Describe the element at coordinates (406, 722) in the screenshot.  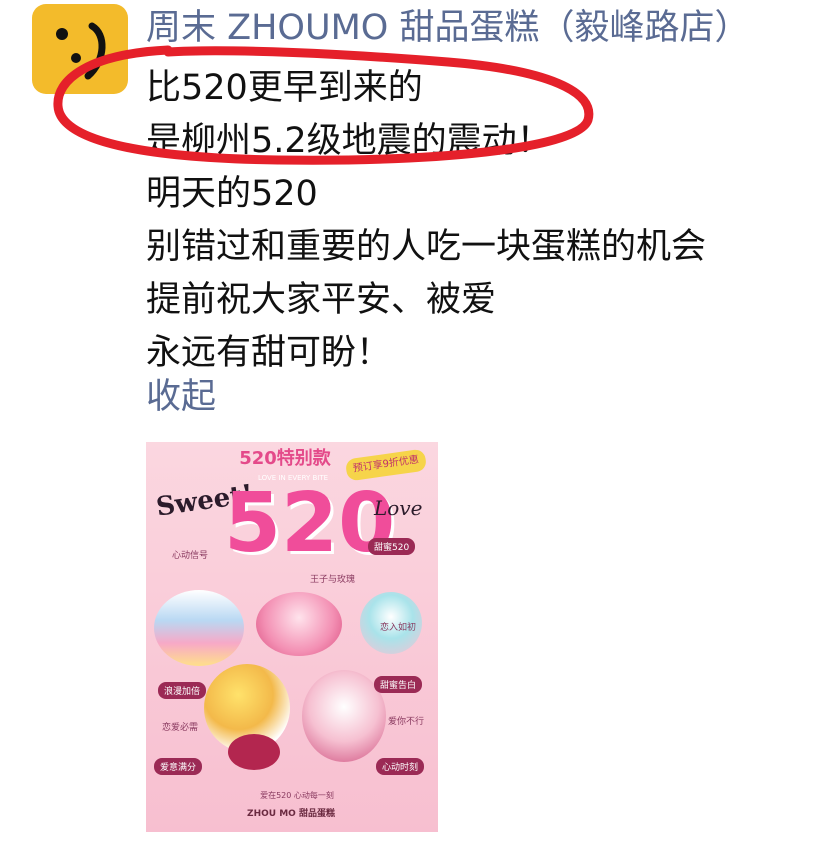
I see `poster-tag: 爱你不行` at that location.